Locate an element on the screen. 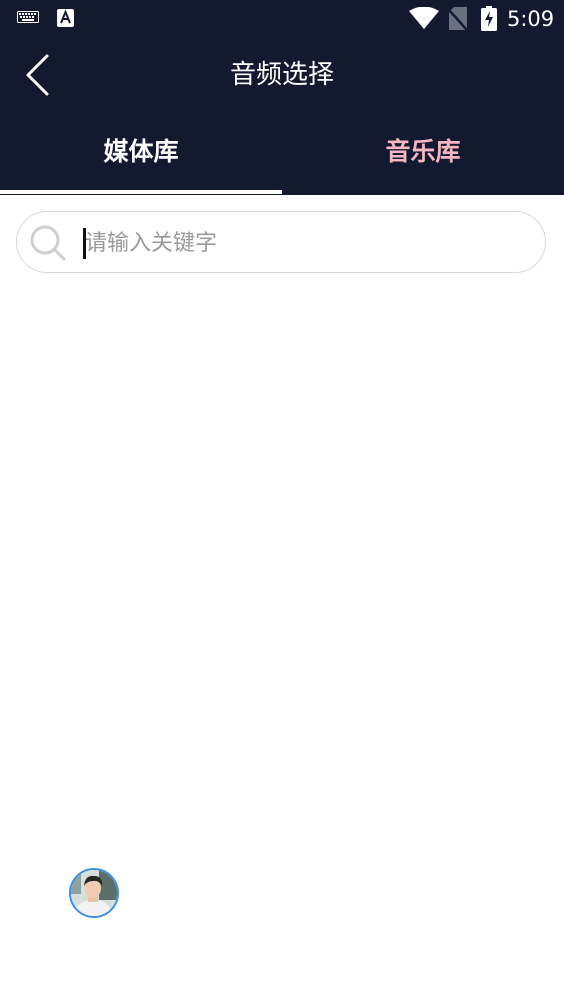 This screenshot has width=564, height=1002. no-sim-icon is located at coordinates (458, 18).